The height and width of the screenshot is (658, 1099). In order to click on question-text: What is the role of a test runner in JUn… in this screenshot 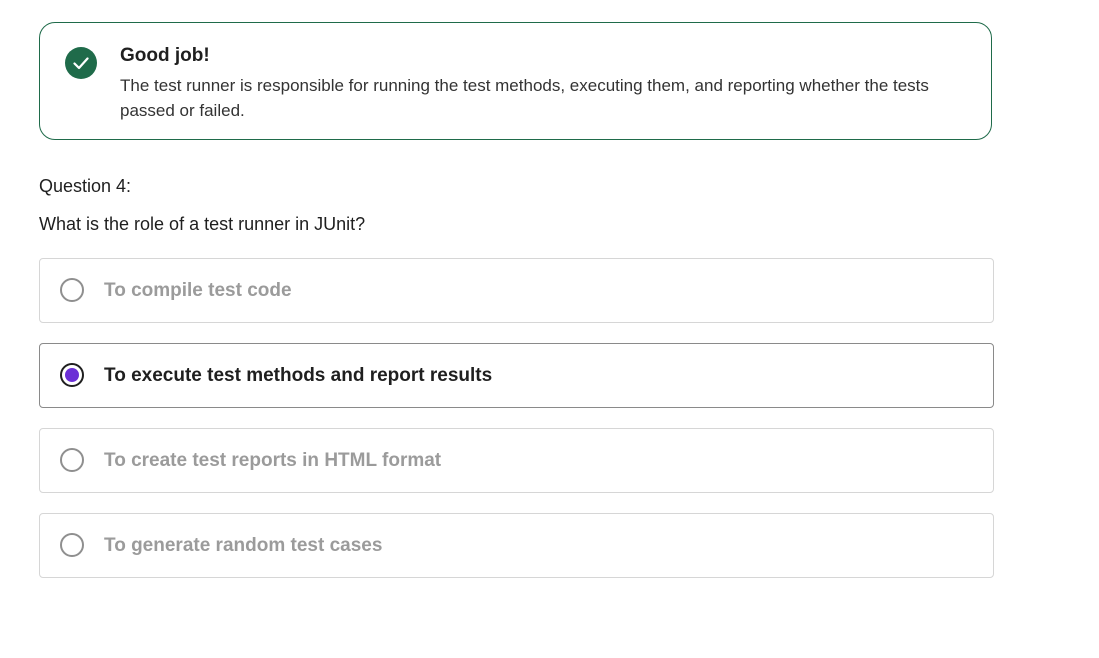, I will do `click(202, 224)`.